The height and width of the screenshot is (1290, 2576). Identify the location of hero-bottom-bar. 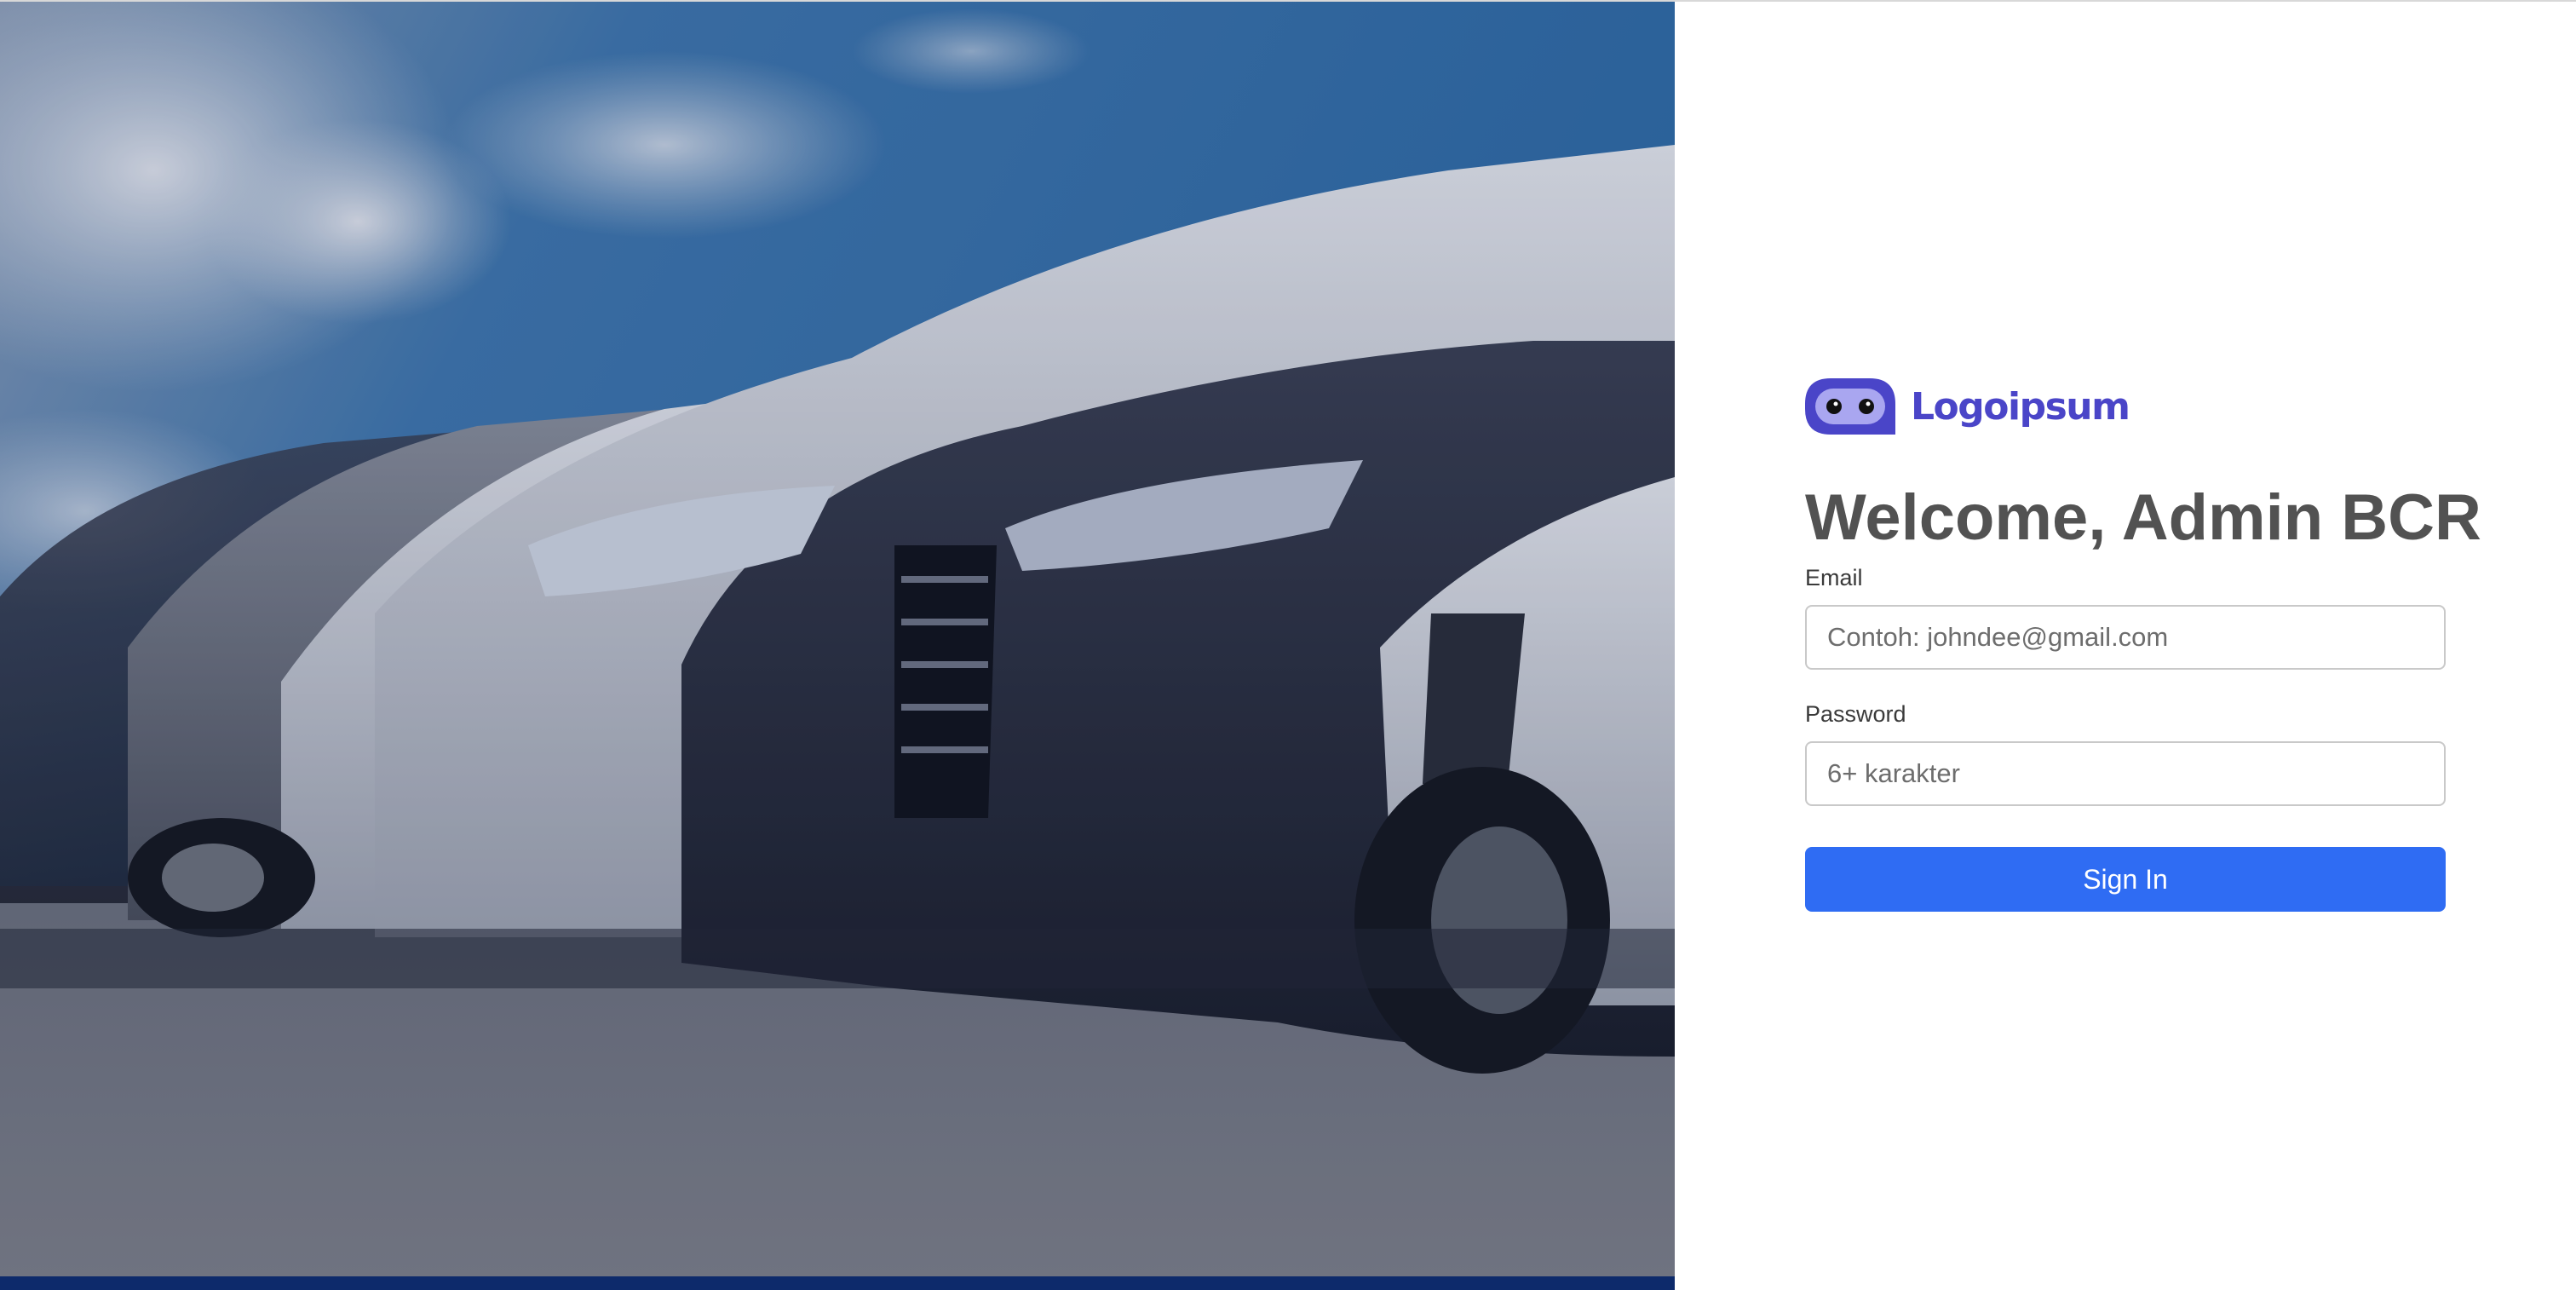
(838, 1283).